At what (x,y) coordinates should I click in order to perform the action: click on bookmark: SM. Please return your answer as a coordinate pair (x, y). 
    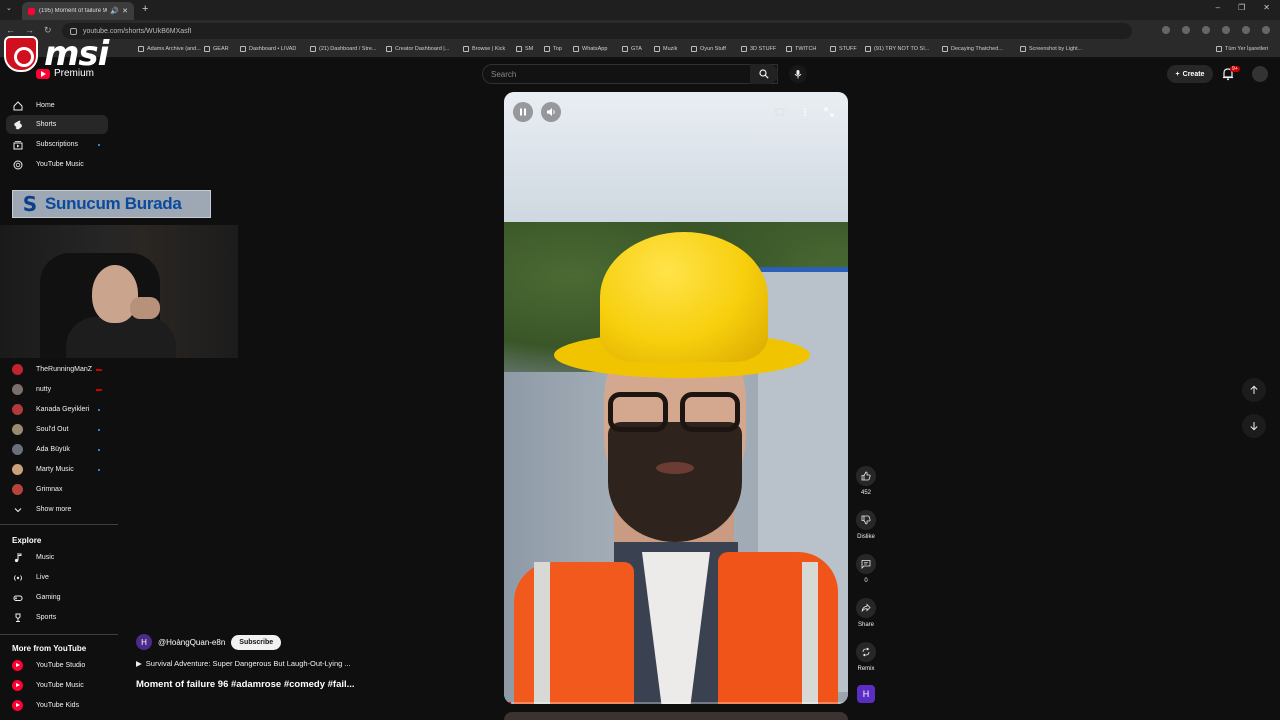
    Looking at the image, I should click on (524, 49).